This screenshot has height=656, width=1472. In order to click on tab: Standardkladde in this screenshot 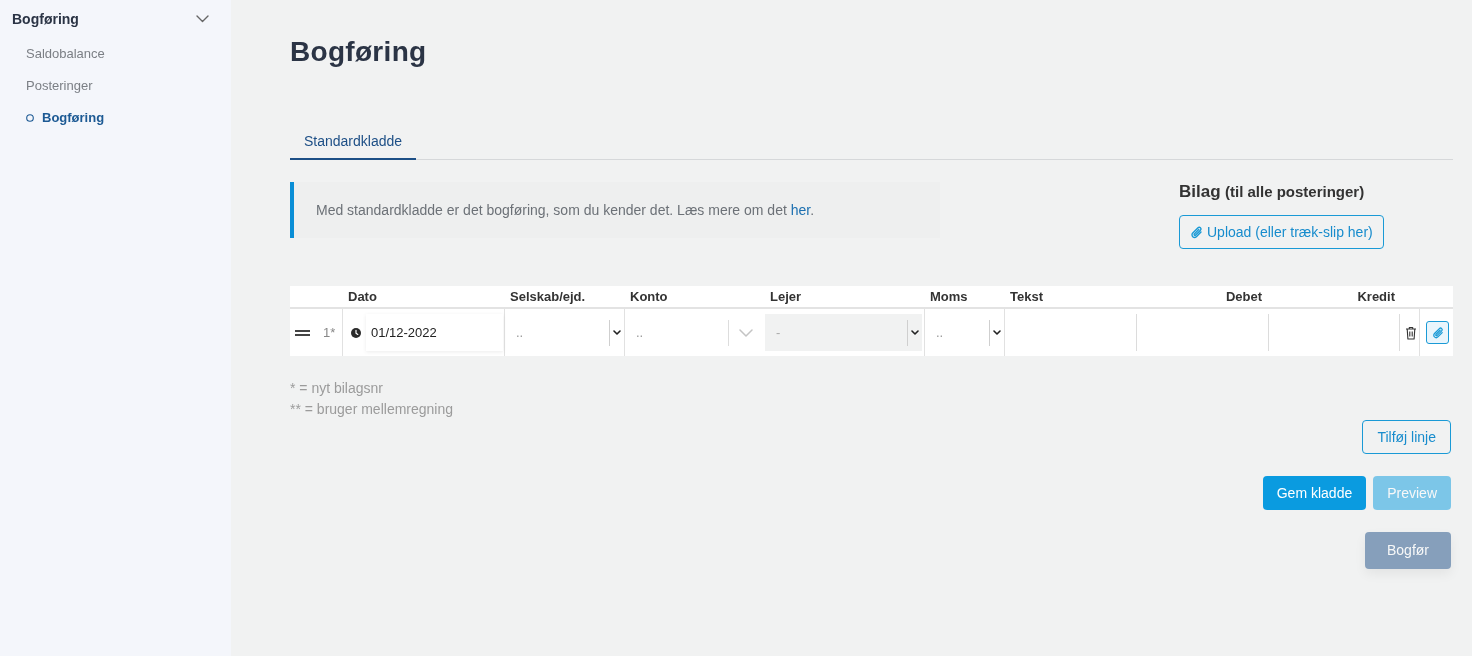, I will do `click(353, 142)`.